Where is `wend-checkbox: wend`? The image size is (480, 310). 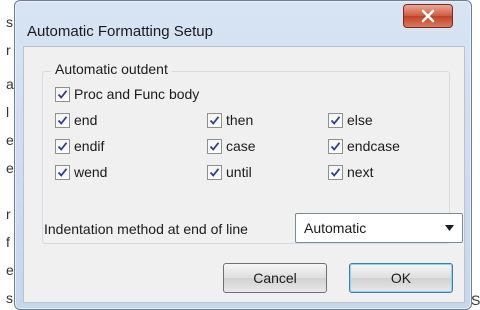 wend-checkbox: wend is located at coordinates (81, 172).